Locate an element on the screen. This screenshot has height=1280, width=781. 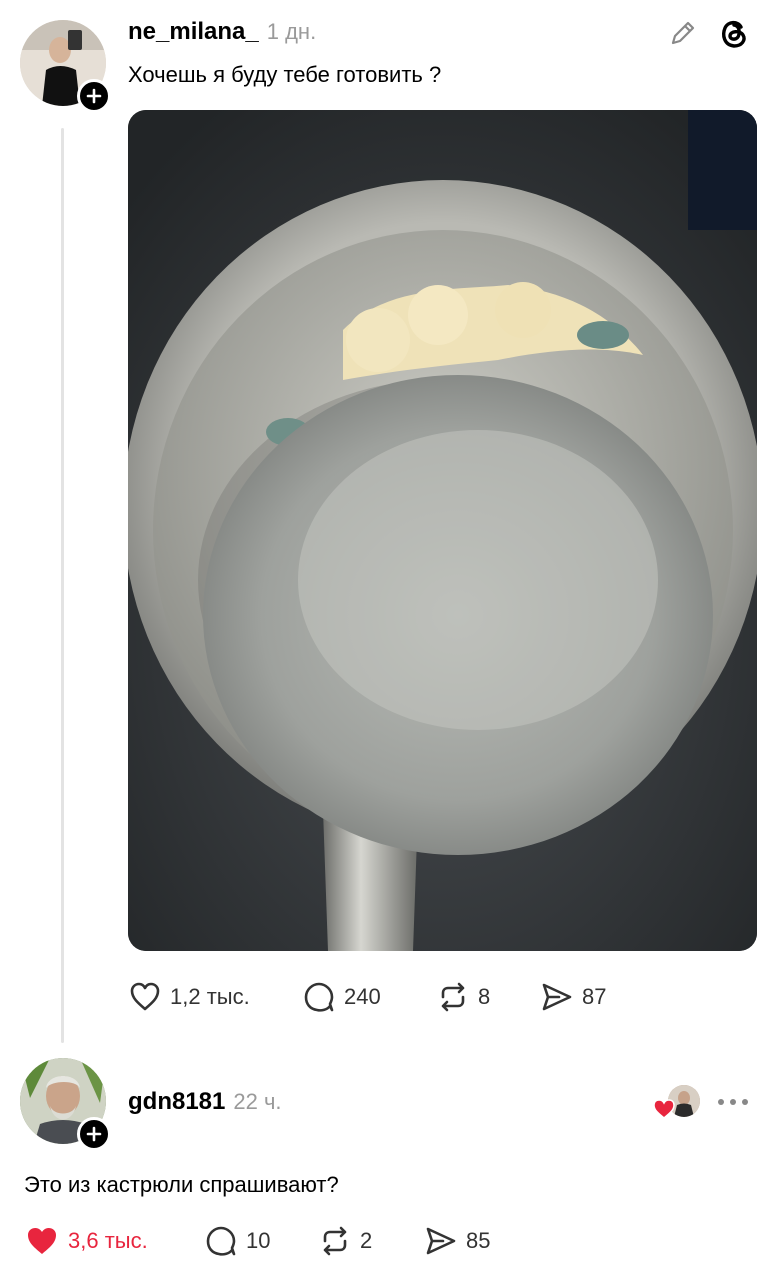
more-options-button is located at coordinates (733, 1102).